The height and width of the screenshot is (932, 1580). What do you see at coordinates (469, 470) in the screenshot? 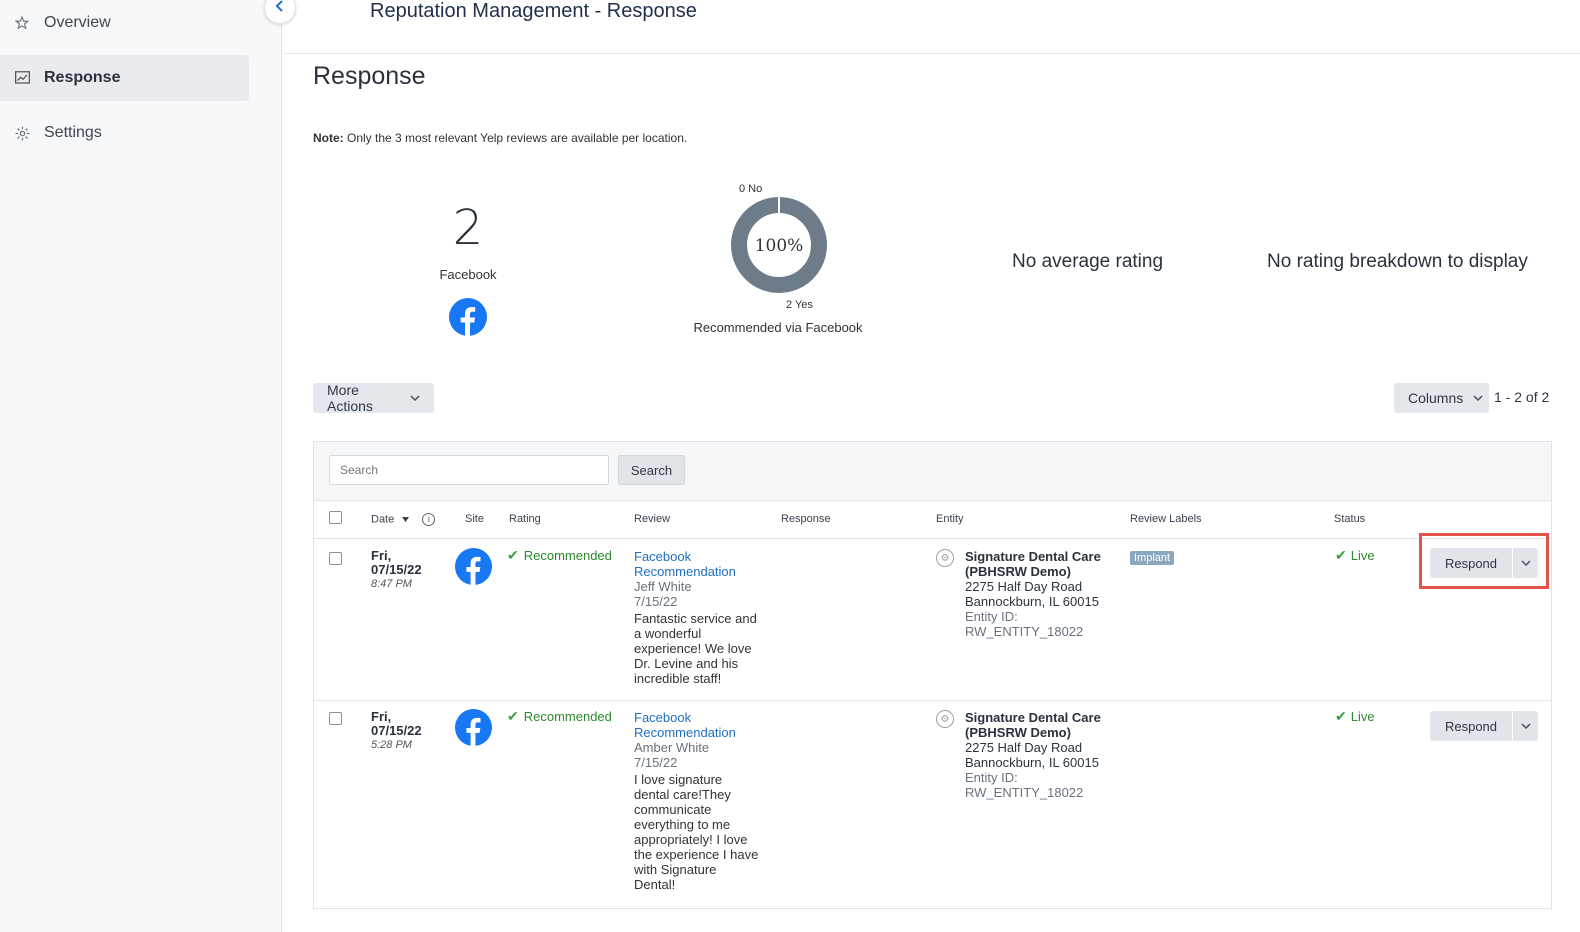
I see `search-input` at bounding box center [469, 470].